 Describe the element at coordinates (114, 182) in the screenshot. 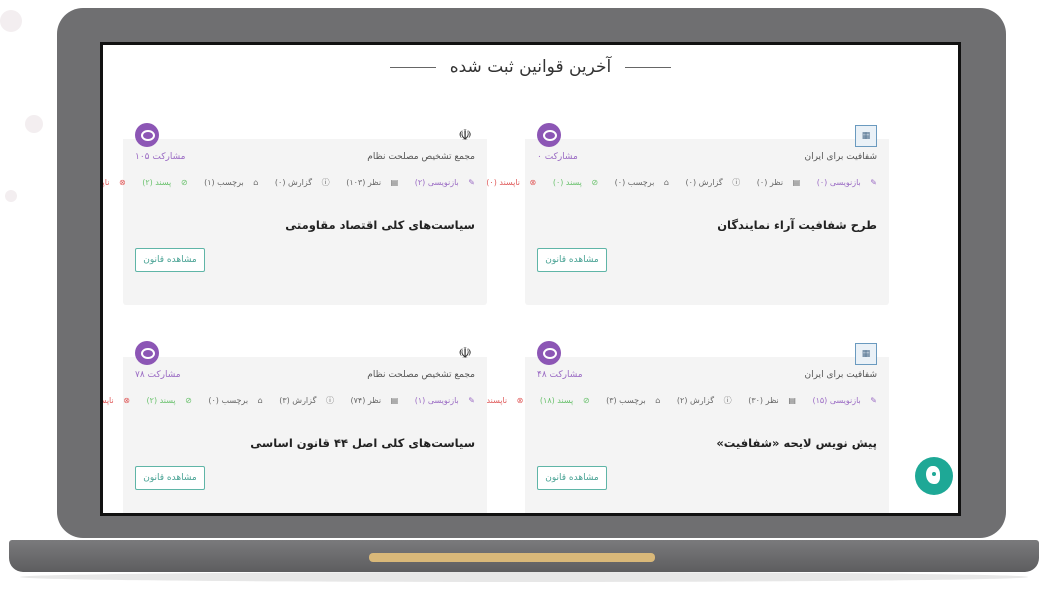

I see `dislikes-stat: ⊗ ناپسند (۸)` at that location.